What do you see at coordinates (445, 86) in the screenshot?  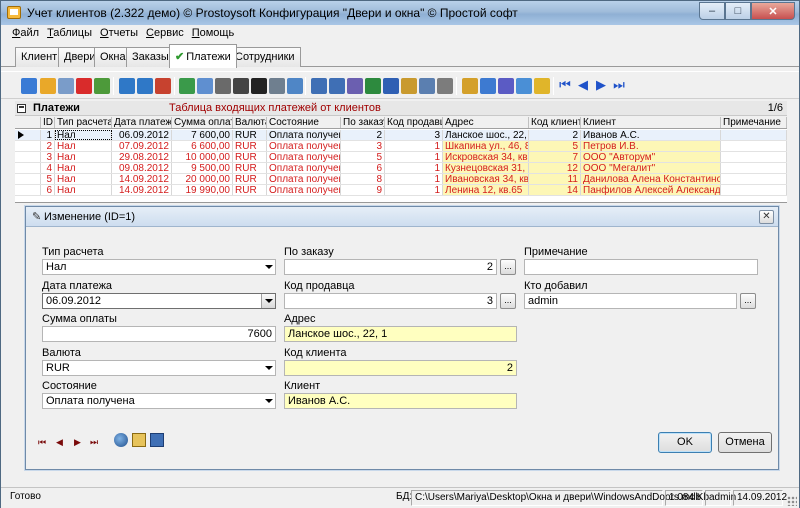 I see `settings-icon` at bounding box center [445, 86].